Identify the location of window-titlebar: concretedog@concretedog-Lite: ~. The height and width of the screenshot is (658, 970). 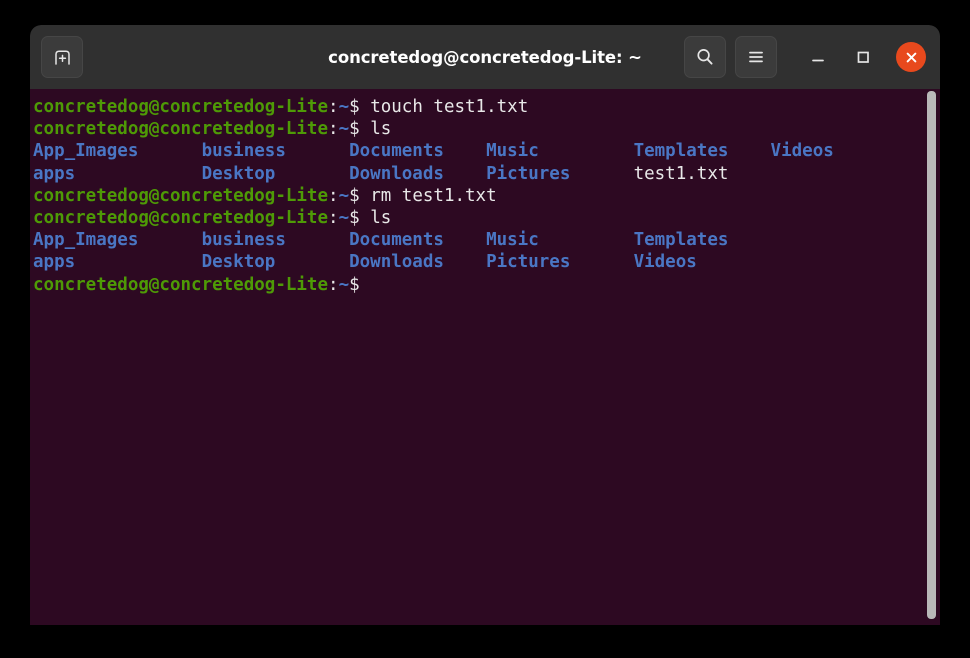
(485, 57).